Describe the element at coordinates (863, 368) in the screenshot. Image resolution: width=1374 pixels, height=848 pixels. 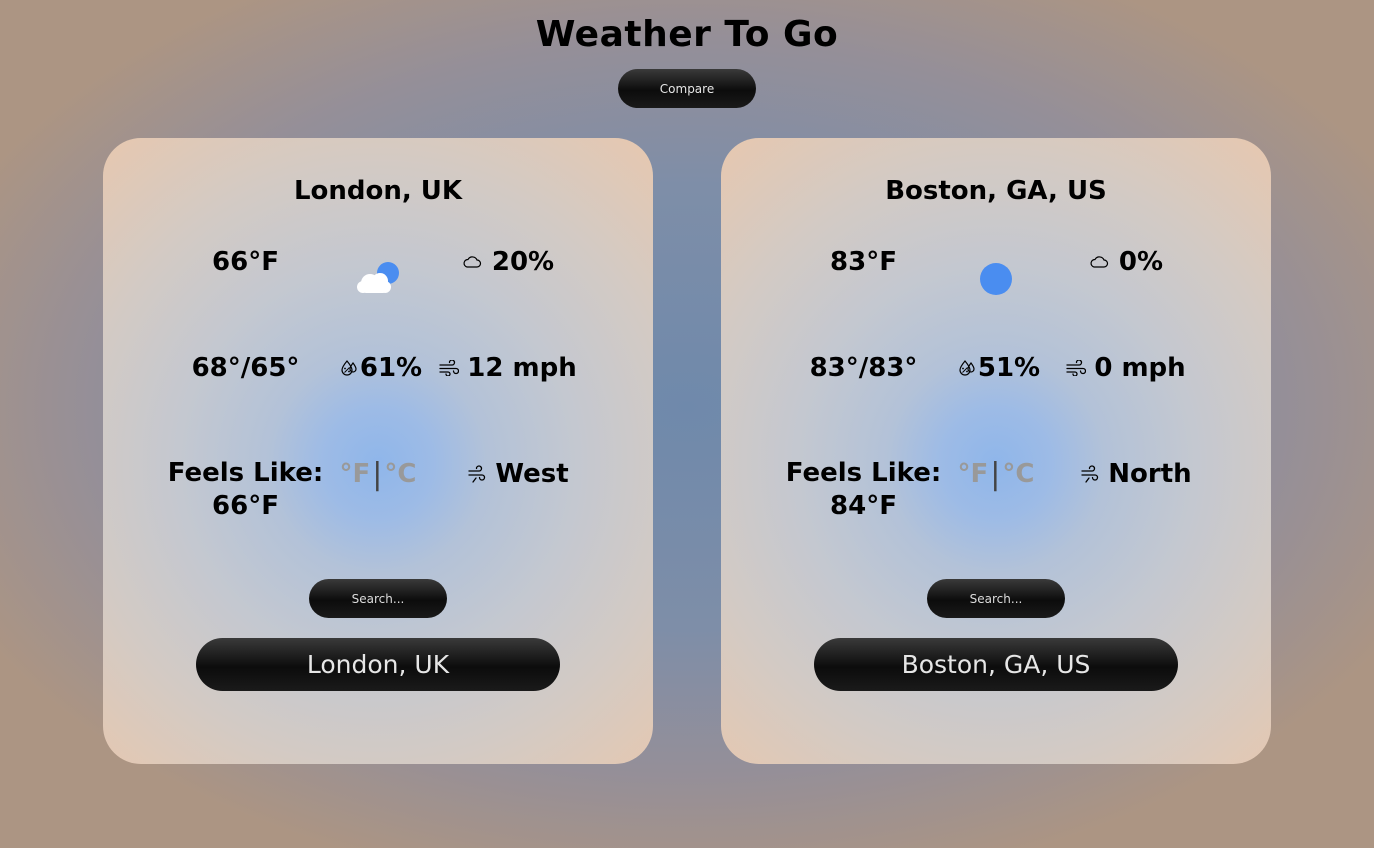
I see `high-low-temperature: 83°/83°` at that location.